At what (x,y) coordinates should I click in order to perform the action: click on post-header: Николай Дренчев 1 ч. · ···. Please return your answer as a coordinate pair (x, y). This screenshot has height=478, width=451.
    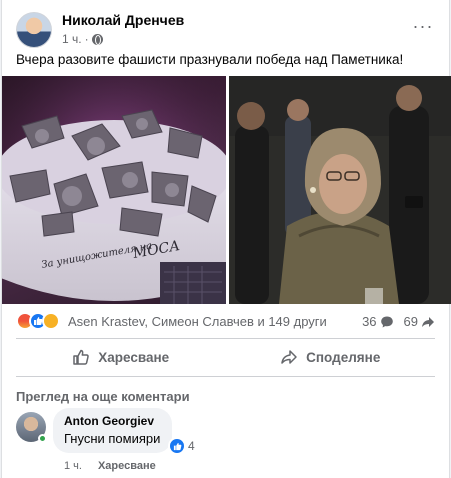
    Looking at the image, I should click on (227, 30).